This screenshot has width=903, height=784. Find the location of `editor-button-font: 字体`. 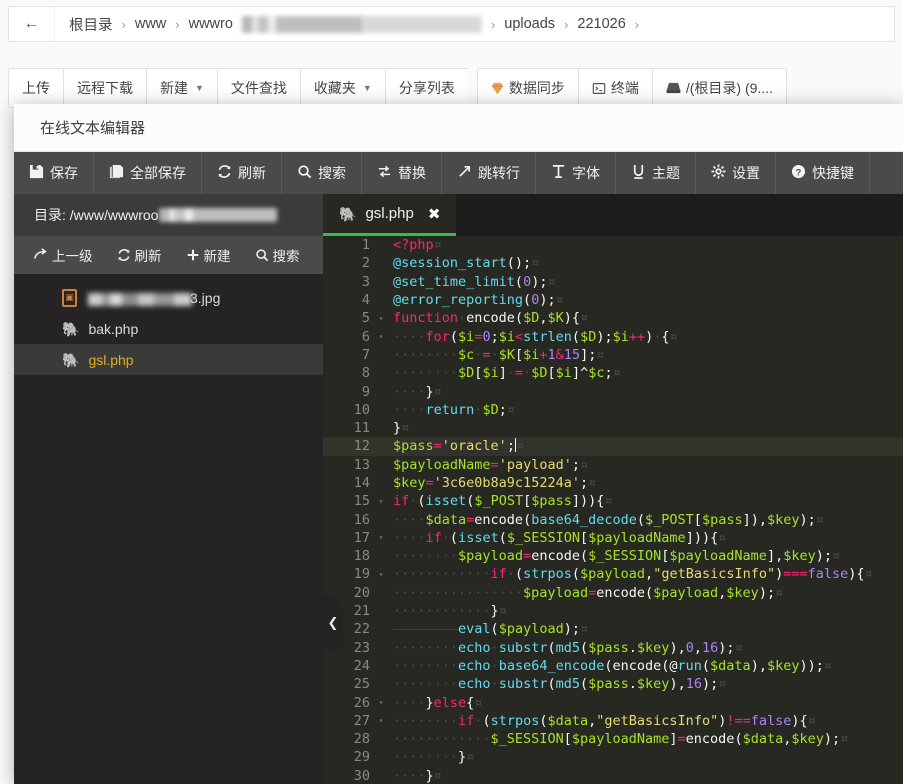

editor-button-font: 字体 is located at coordinates (576, 173).